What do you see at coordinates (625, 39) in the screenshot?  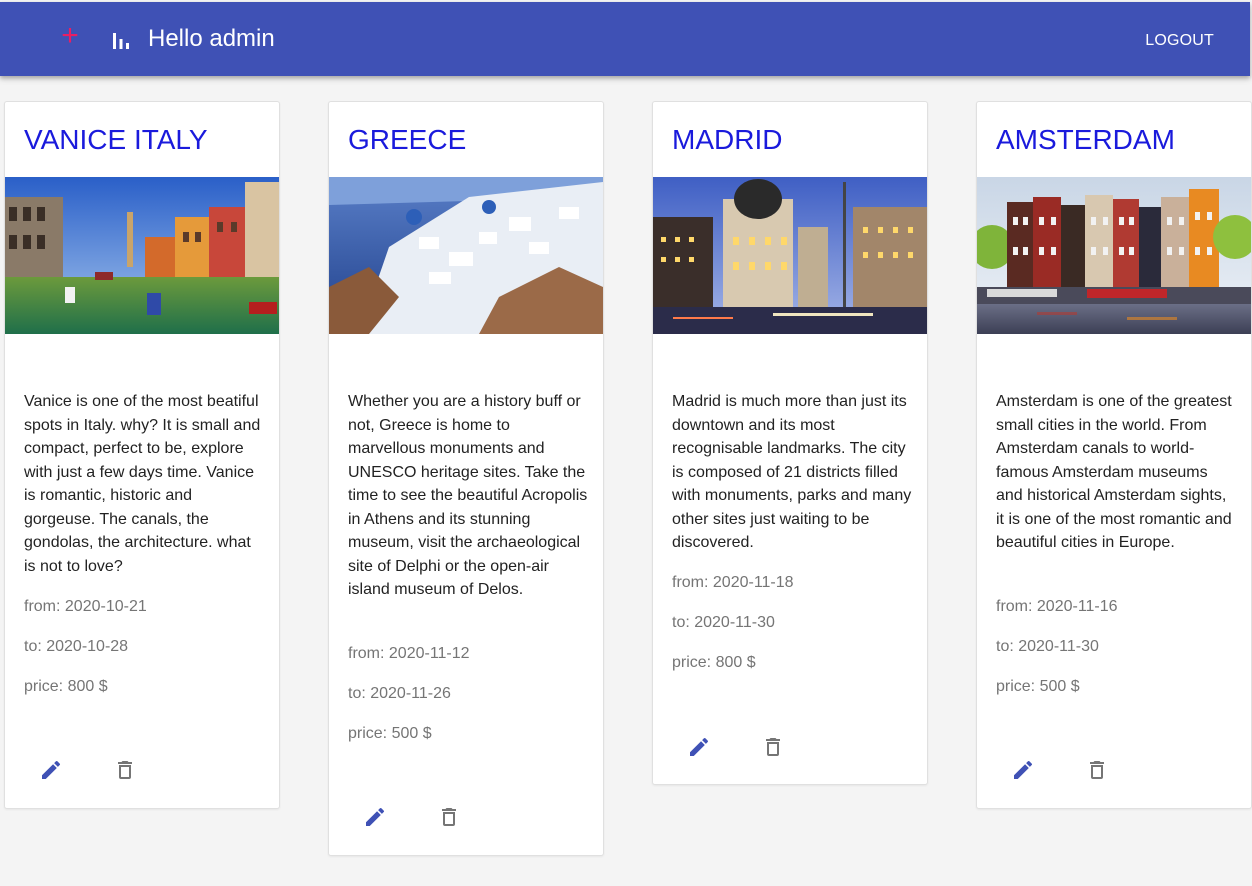 I see `app-bar: + Hello admin LOGOUT` at bounding box center [625, 39].